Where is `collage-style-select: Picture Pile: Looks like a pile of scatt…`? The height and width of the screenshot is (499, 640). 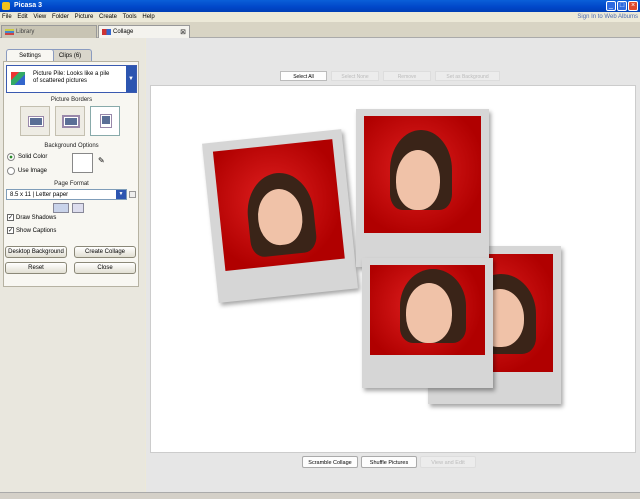
collage-style-select: Picture Pile: Looks like a pile of scatt… is located at coordinates (71, 79).